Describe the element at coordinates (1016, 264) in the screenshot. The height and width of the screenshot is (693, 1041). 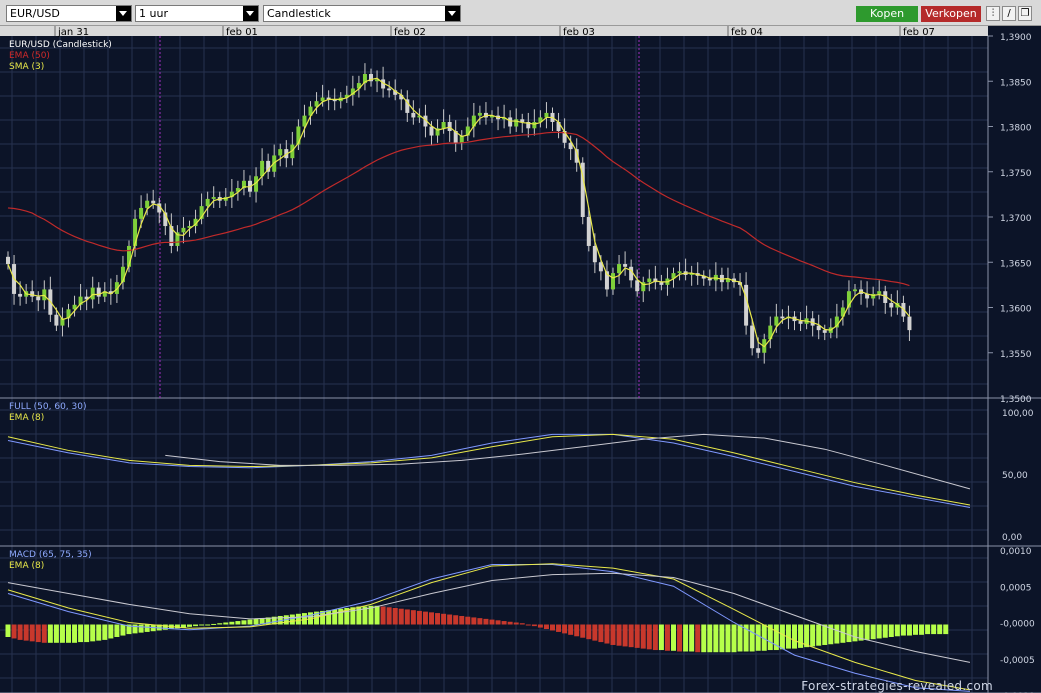
I see `price-tick-label: 1,3650` at that location.